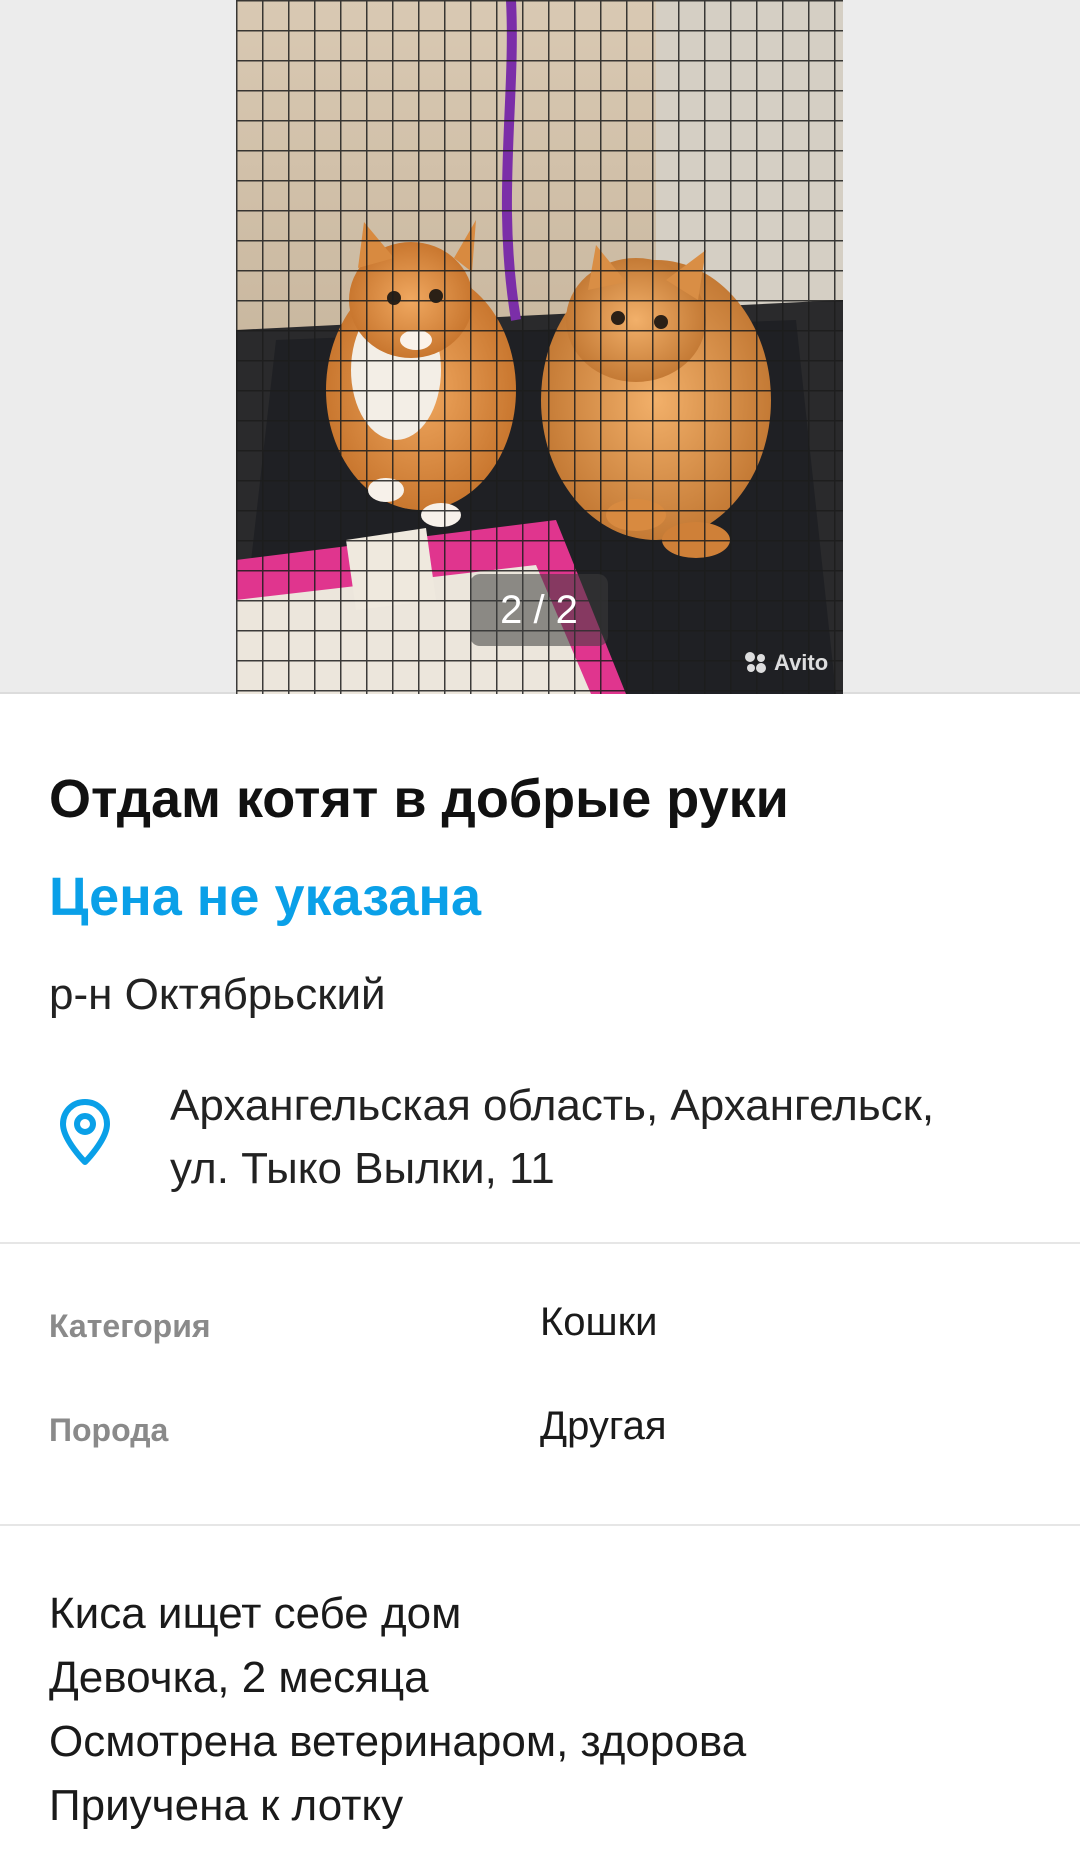 The width and height of the screenshot is (1080, 1866). What do you see at coordinates (109, 1430) in the screenshot?
I see `param-key: Порода` at bounding box center [109, 1430].